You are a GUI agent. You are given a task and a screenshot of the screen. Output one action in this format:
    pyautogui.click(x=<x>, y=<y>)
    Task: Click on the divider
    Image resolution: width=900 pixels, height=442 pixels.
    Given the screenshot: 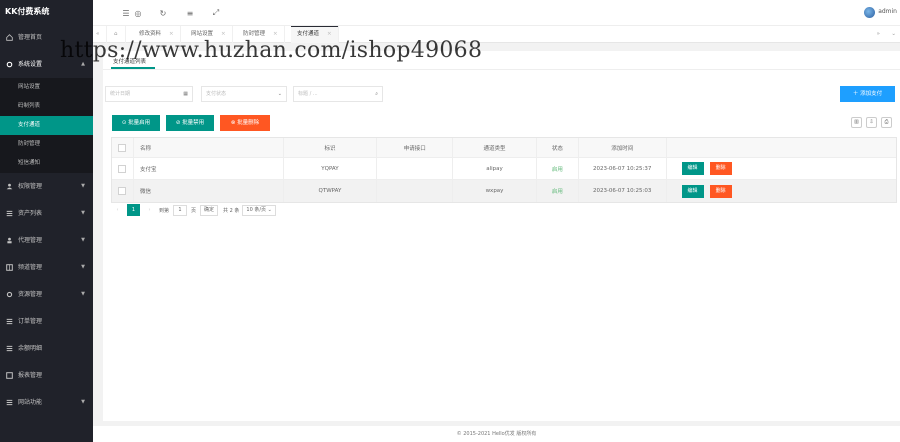 What is the action you would take?
    pyautogui.click(x=501, y=69)
    